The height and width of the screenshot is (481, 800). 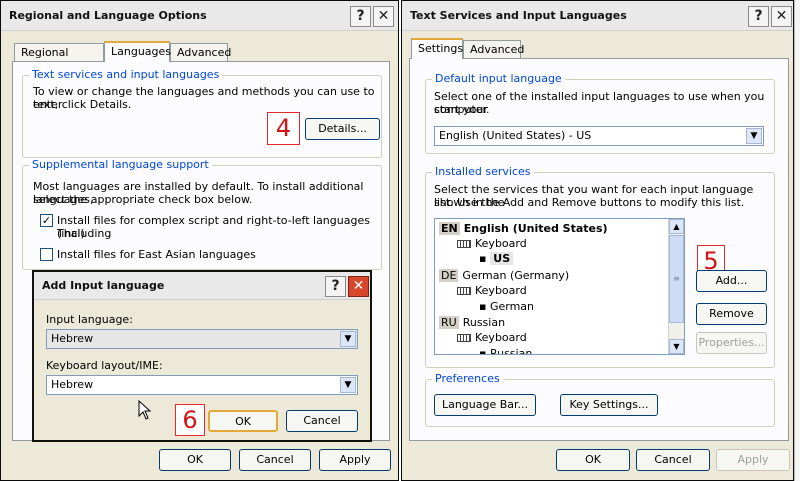 What do you see at coordinates (502, 258) in the screenshot?
I see `layout-label: US` at bounding box center [502, 258].